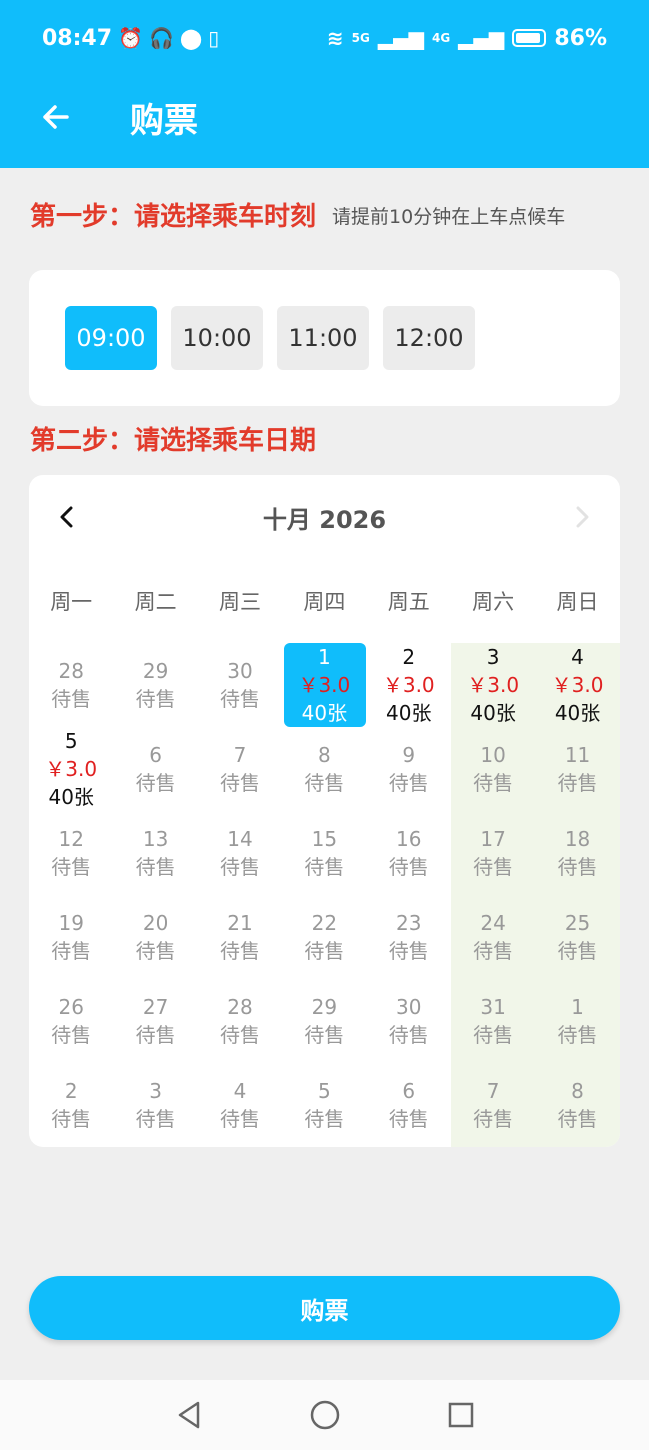 The width and height of the screenshot is (649, 1450). I want to click on back-button, so click(55, 117).